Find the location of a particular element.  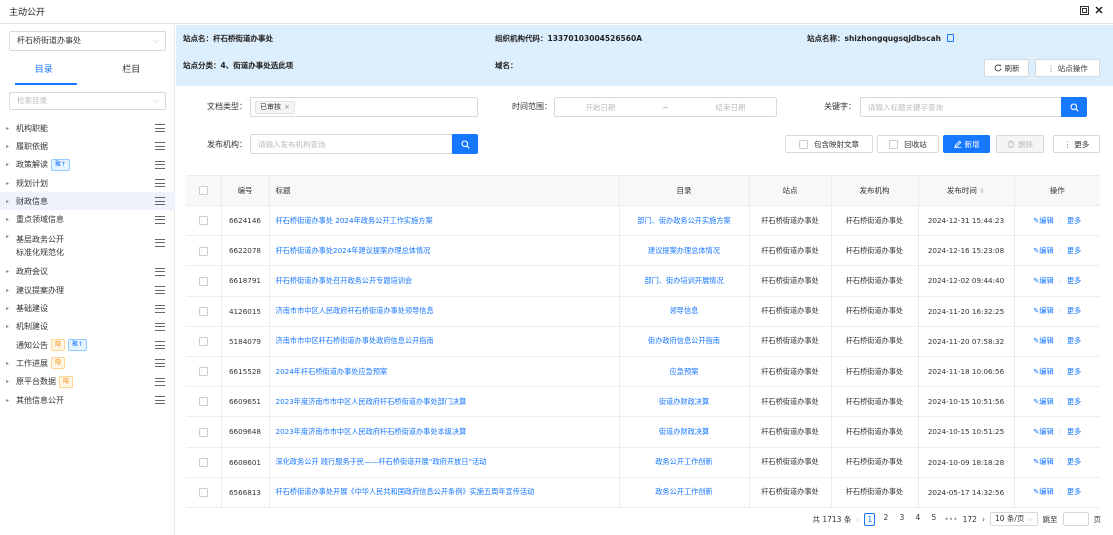

cell-title-link: 2023年度济南市市中区人民政府杆石桥街道办事处本级决算 is located at coordinates (443, 432).